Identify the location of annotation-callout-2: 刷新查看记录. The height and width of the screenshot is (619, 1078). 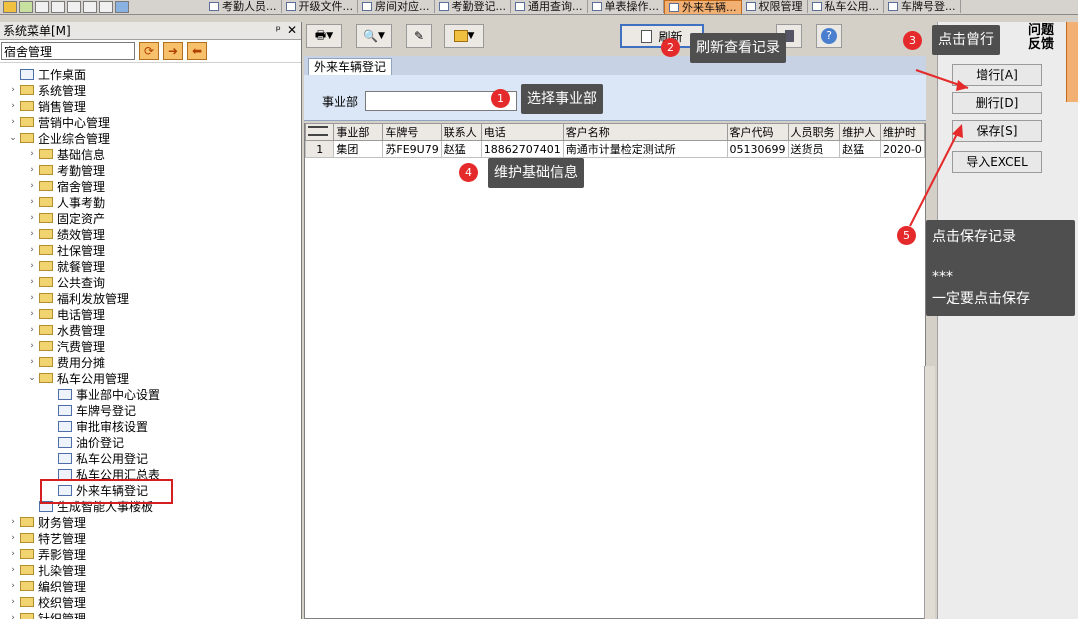
(738, 48).